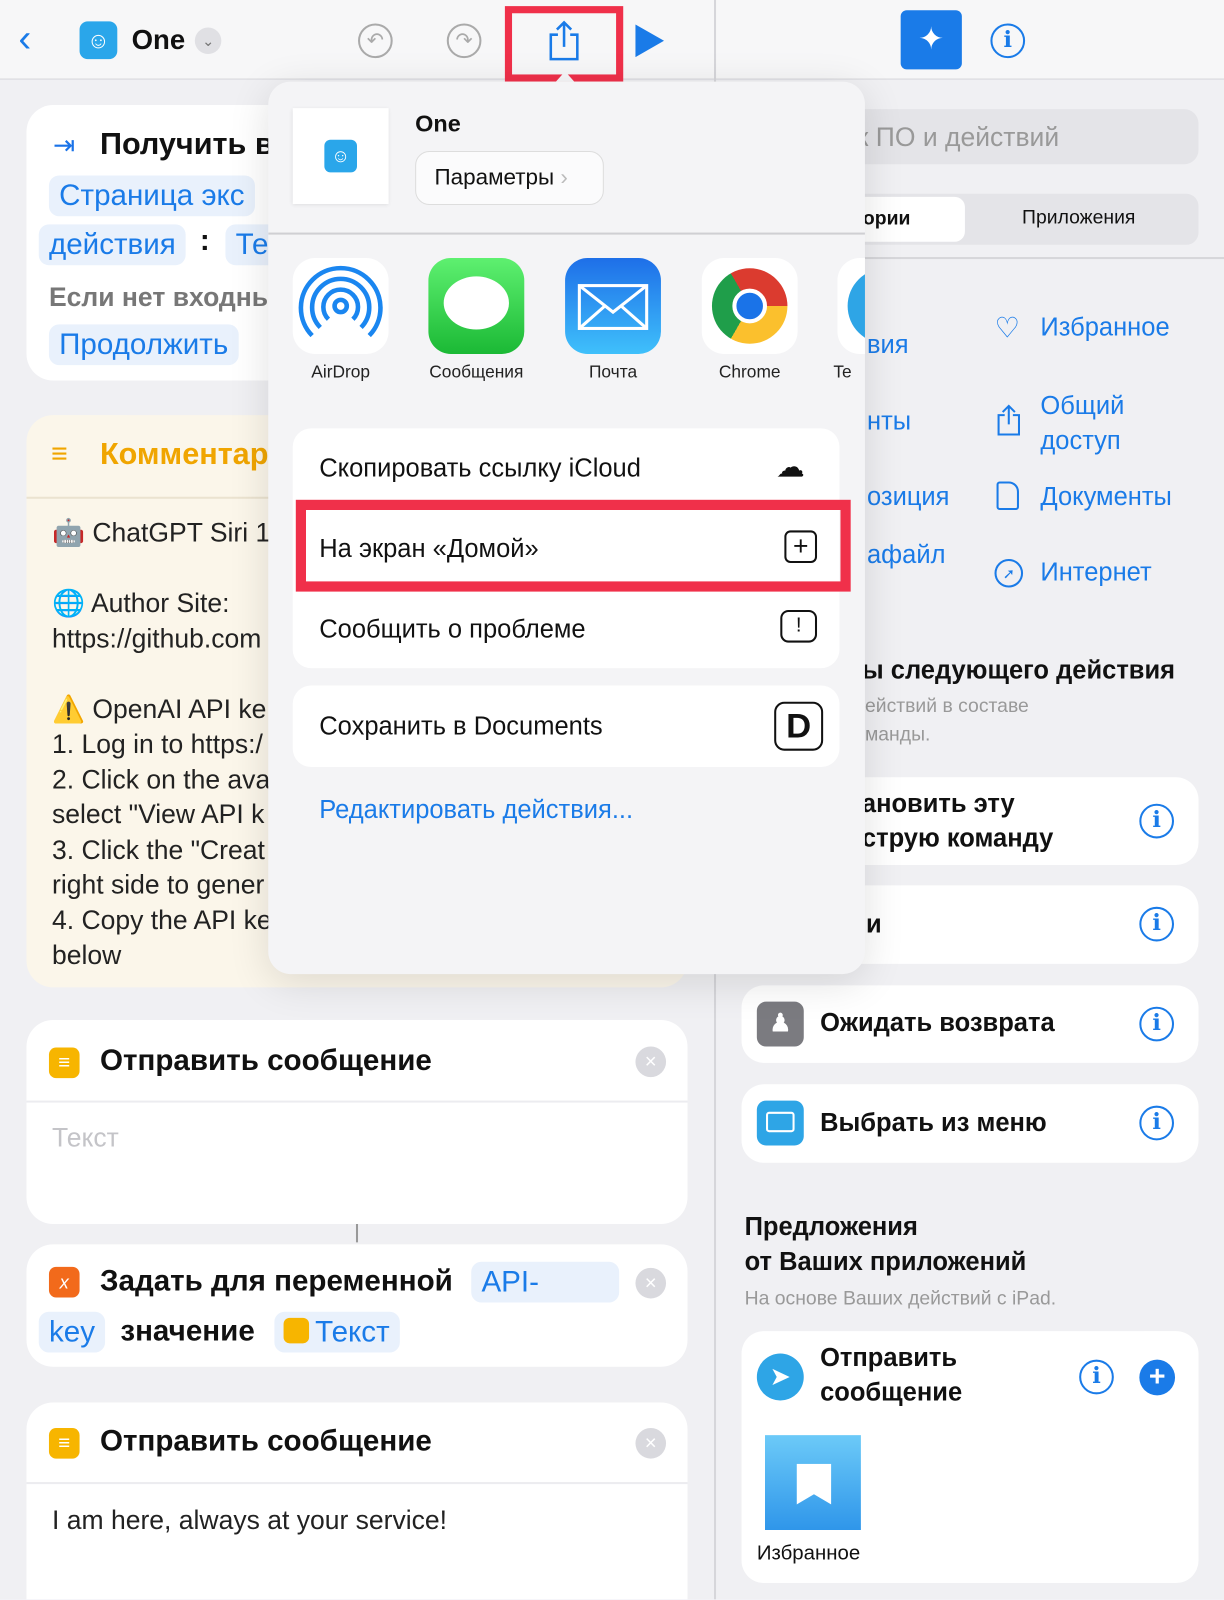  What do you see at coordinates (72, 1332) in the screenshot?
I see `variable-name-pill-cont: key` at bounding box center [72, 1332].